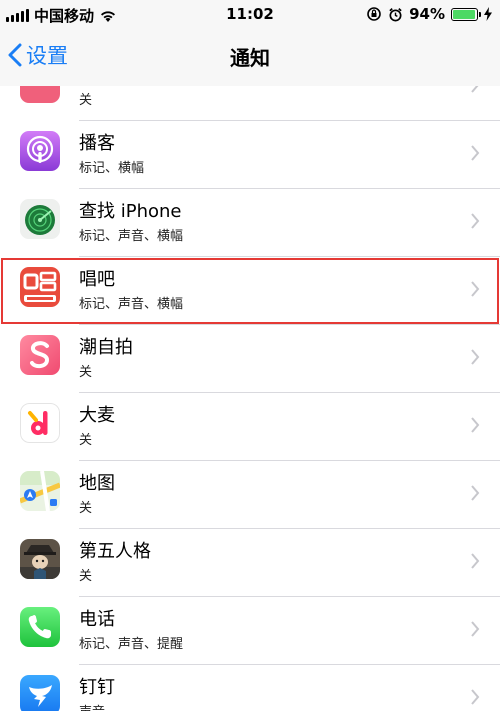  I want to click on list-item-dingtalk: 钉钉 声音, so click(250, 688).